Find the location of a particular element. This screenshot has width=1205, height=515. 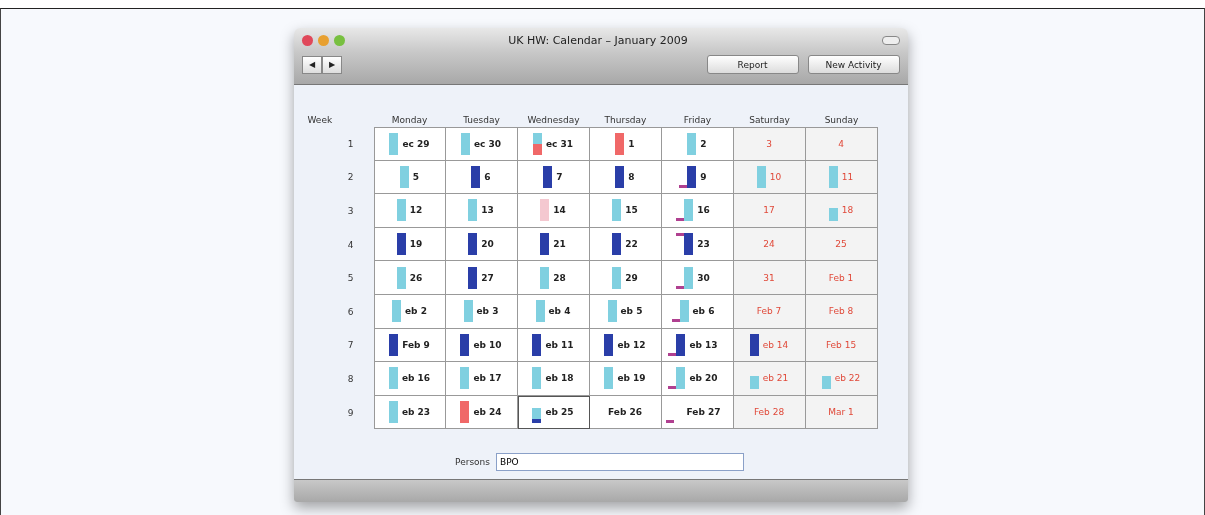

persons-label: Persons is located at coordinates (472, 462).